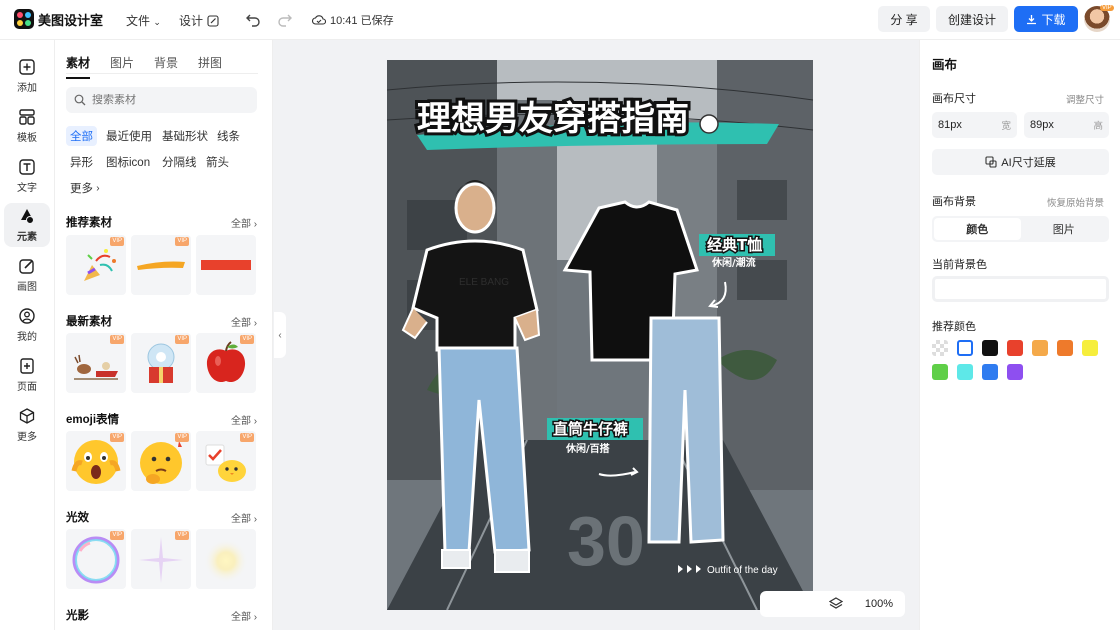  Describe the element at coordinates (81, 136) in the screenshot. I see `chip-all: 全部` at that location.